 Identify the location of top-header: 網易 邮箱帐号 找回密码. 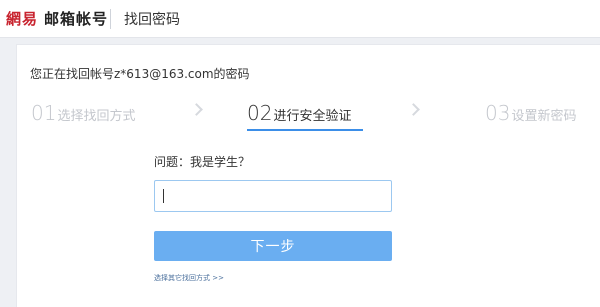
(300, 19).